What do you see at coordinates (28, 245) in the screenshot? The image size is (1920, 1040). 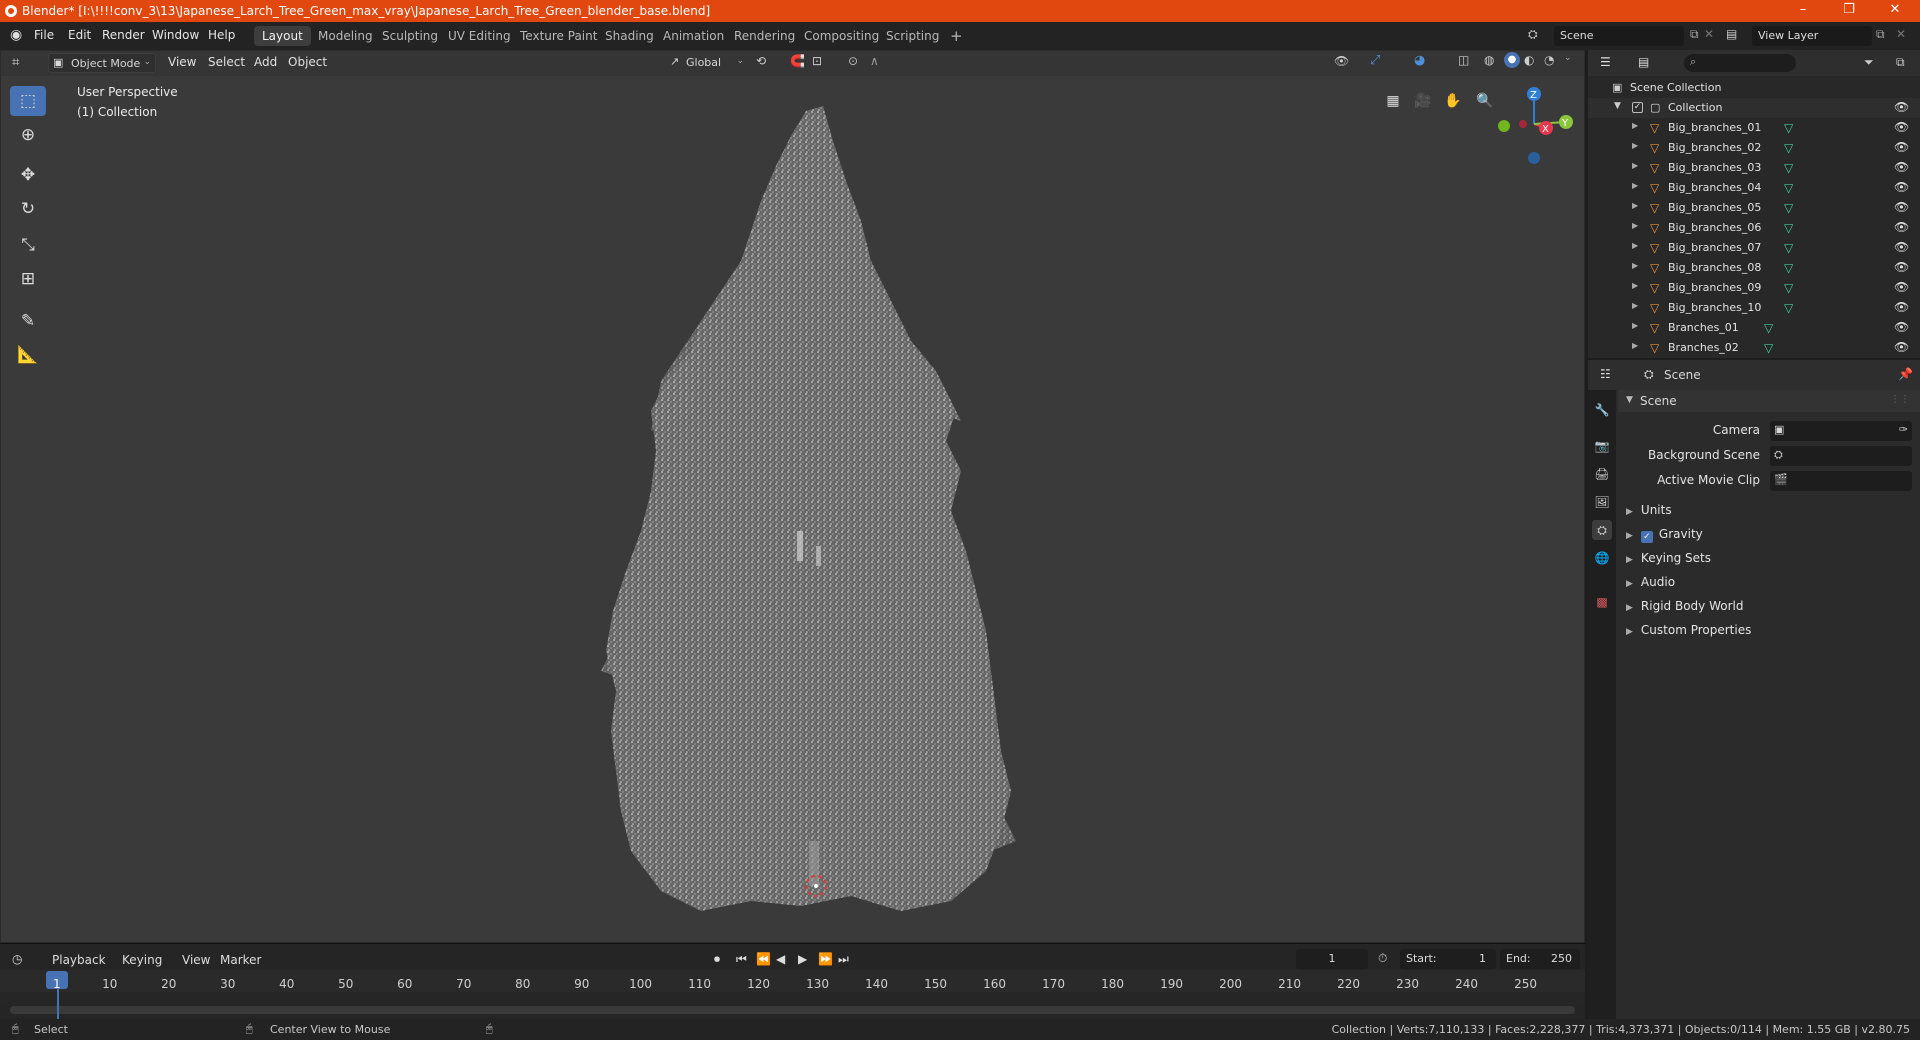 I see `scale-tool: ⤡` at bounding box center [28, 245].